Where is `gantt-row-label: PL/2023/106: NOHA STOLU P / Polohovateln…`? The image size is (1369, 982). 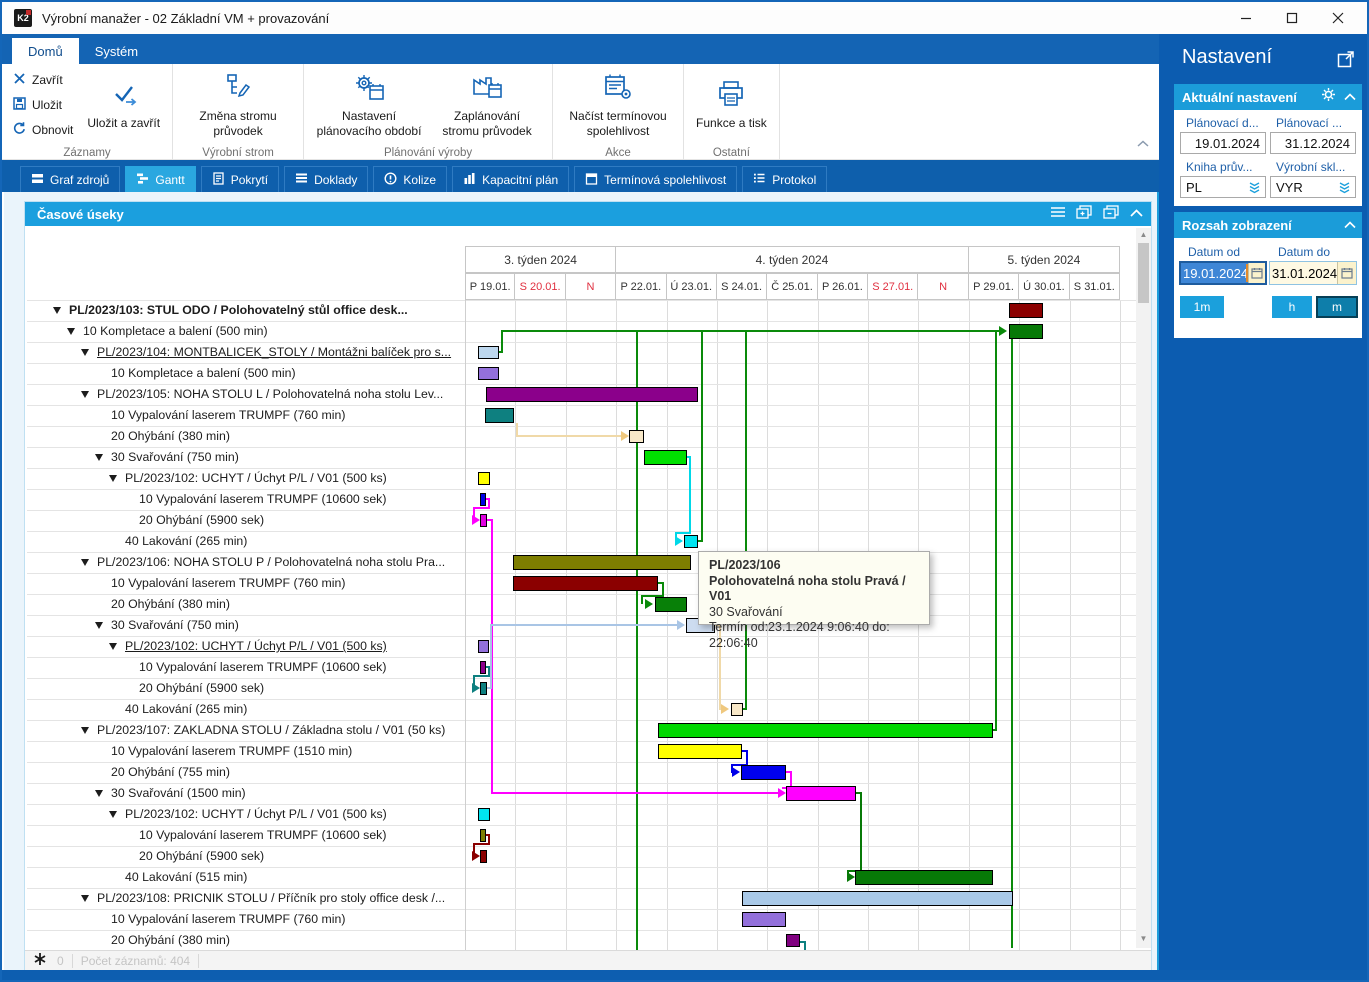
gantt-row-label: PL/2023/106: NOHA STOLU P / Polohovateln… is located at coordinates (271, 562).